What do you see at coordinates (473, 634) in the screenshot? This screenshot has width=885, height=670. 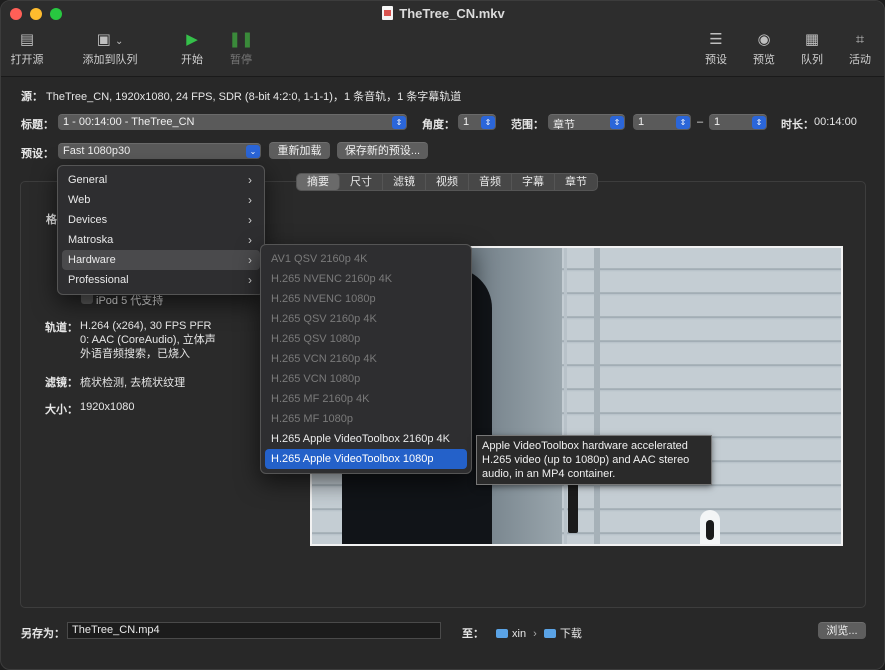 I see `destination-label: 至：` at bounding box center [473, 634].